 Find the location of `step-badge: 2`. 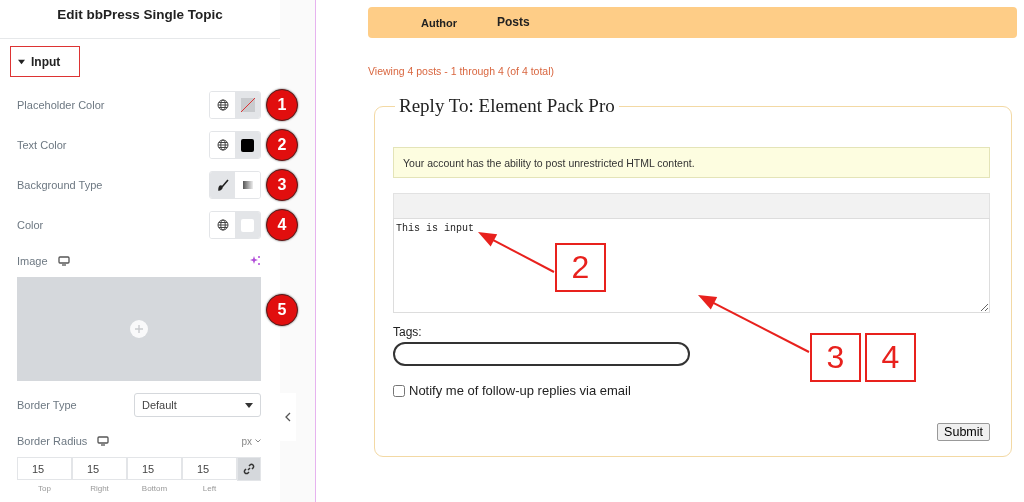

step-badge: 2 is located at coordinates (282, 145).